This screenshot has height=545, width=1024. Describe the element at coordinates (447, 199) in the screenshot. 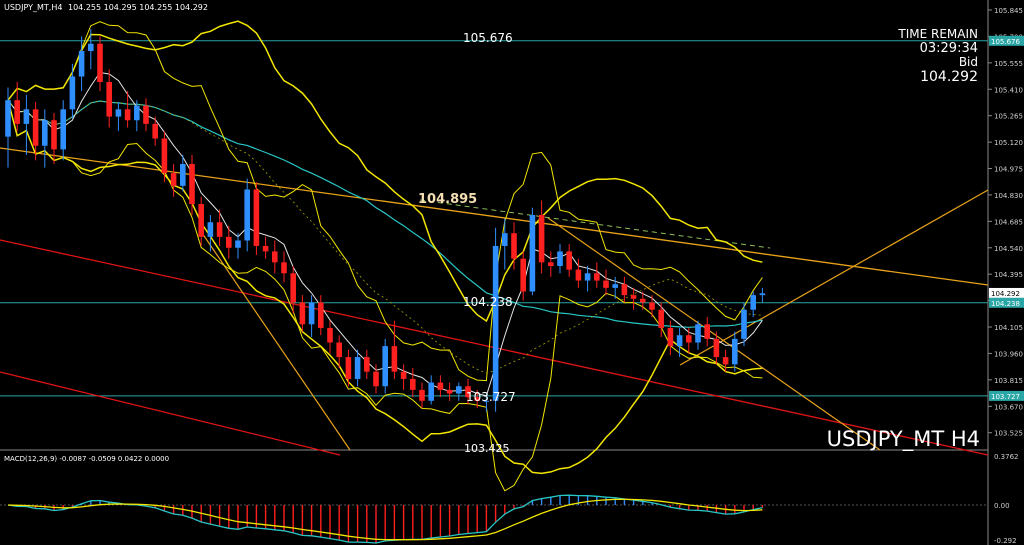

I see `trendline-value-label: 104.895` at that location.